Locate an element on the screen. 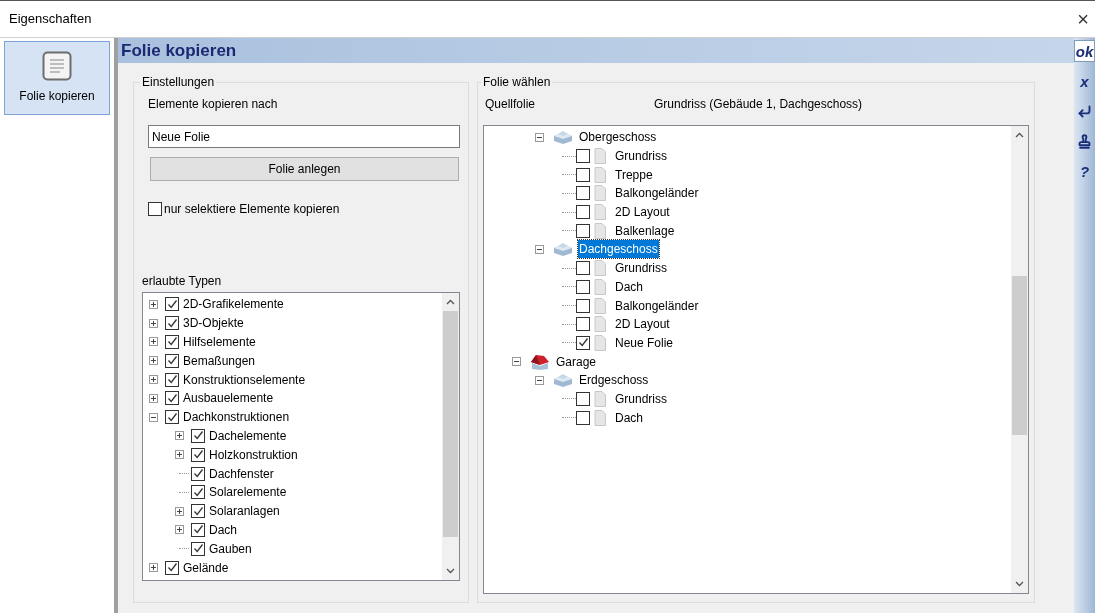 This screenshot has height=613, width=1095. tree-item-label: Konstruktionselemente is located at coordinates (244, 379).